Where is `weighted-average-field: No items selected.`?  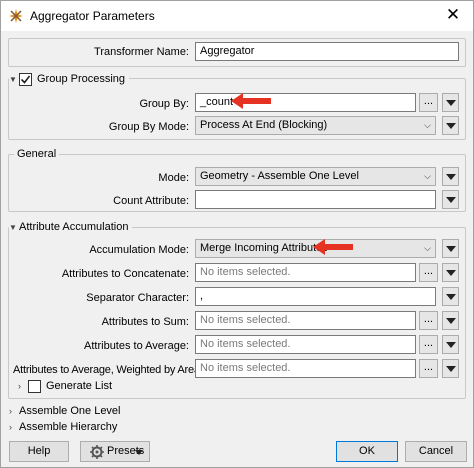
weighted-average-field: No items selected. is located at coordinates (305, 368).